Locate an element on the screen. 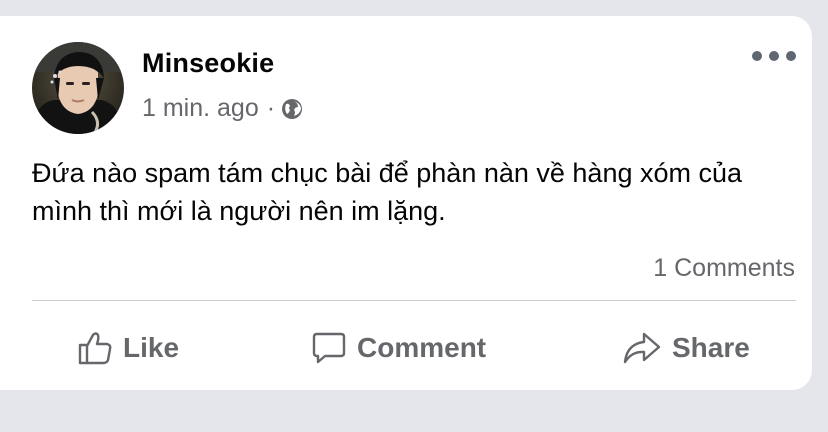 Image resolution: width=828 pixels, height=432 pixels. comment-bubble-icon is located at coordinates (329, 348).